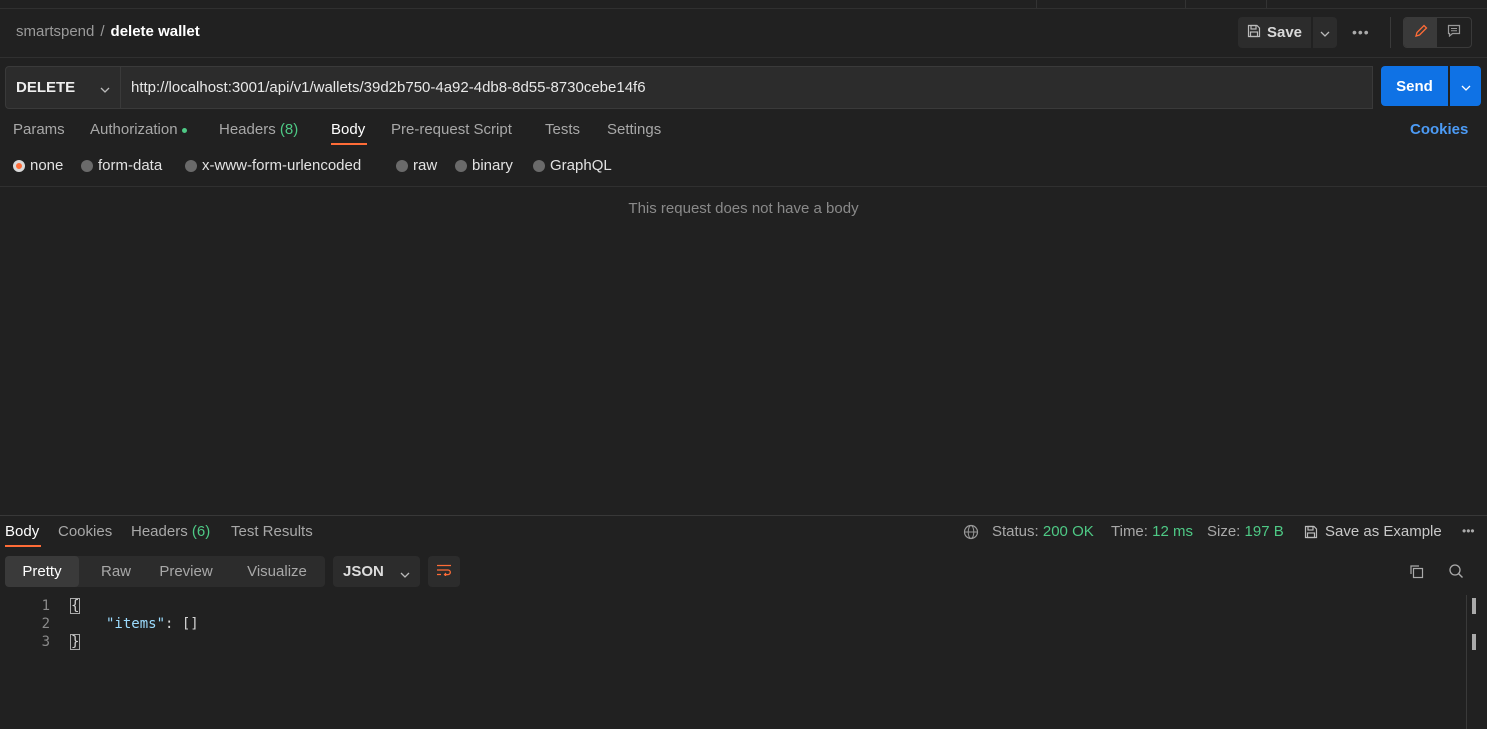 This screenshot has height=729, width=1487. I want to click on line-number: 2, so click(45, 624).